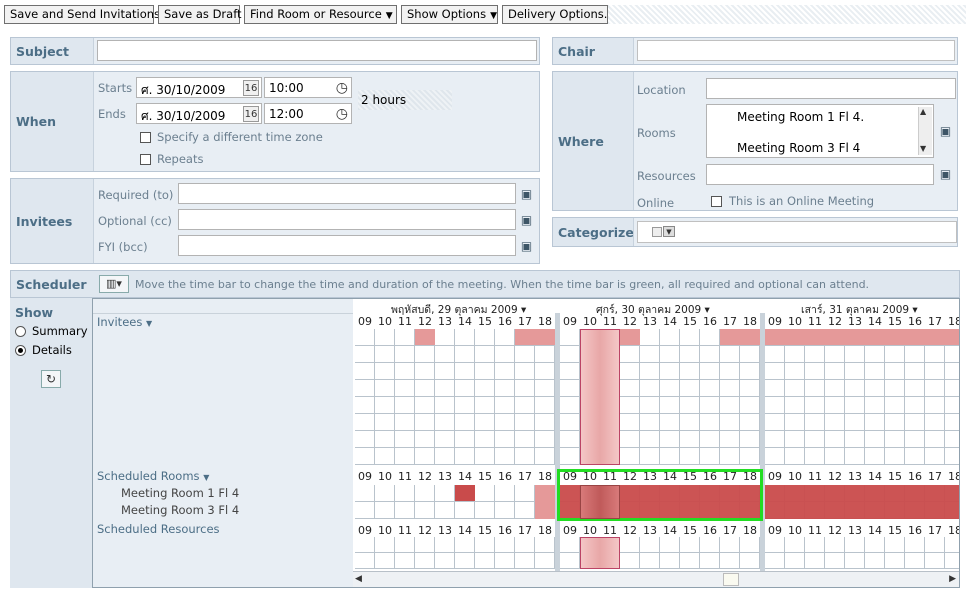 Image resolution: width=966 pixels, height=590 pixels. Describe the element at coordinates (145, 159) in the screenshot. I see `repeats-checkbox` at that location.